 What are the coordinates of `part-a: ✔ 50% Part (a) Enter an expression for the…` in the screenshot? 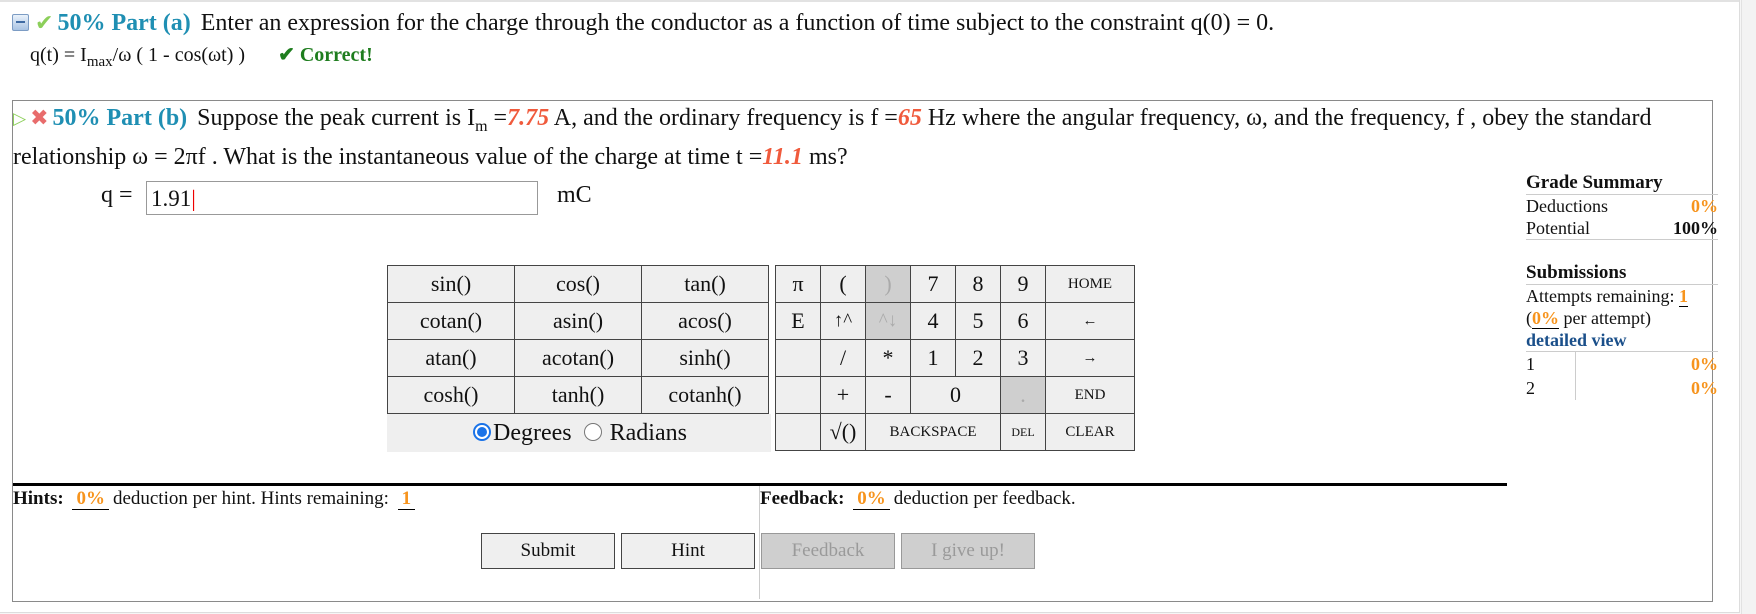 It's located at (862, 39).